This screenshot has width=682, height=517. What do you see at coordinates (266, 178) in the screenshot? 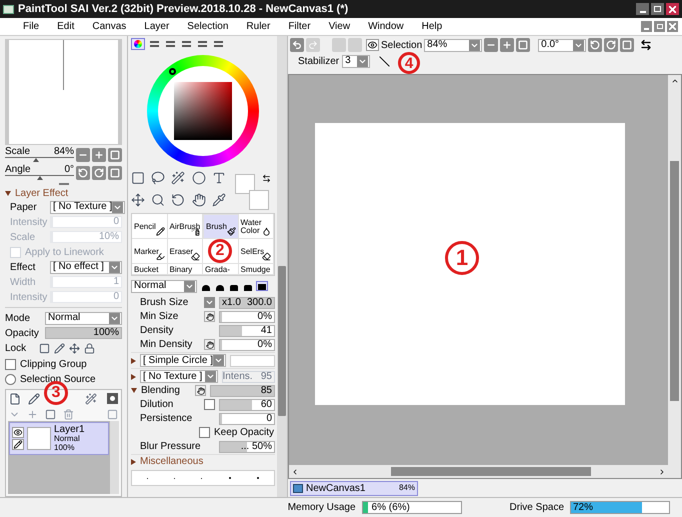
I see `swap-colors-icon` at bounding box center [266, 178].